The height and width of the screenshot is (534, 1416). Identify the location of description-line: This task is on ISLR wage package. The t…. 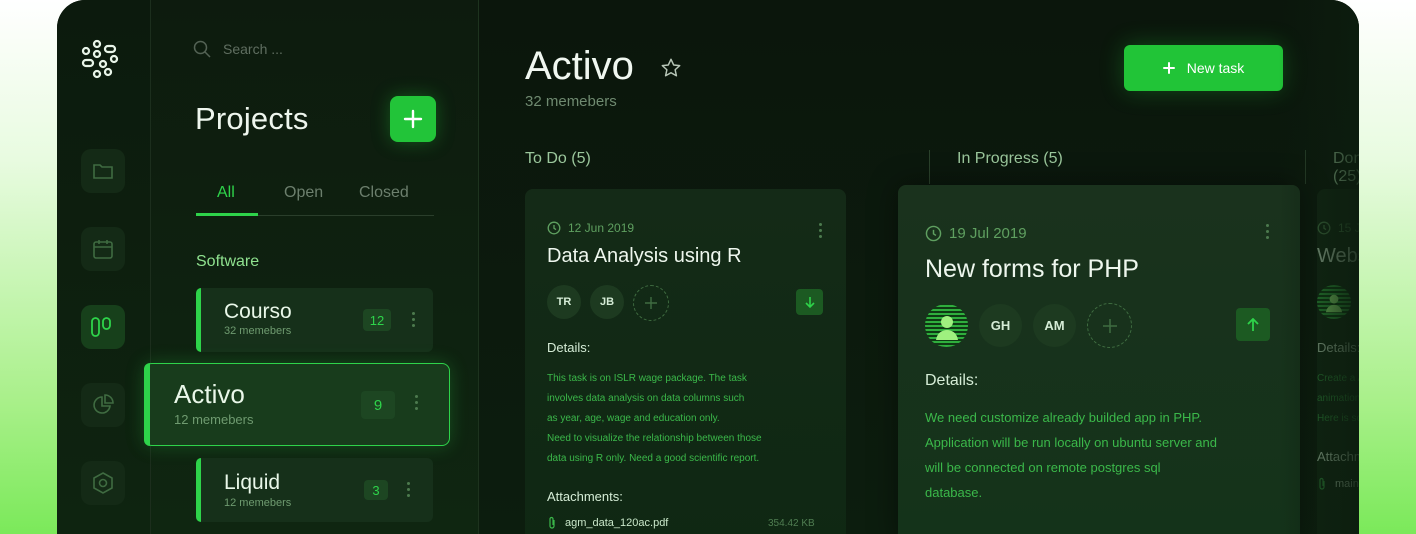
(647, 378).